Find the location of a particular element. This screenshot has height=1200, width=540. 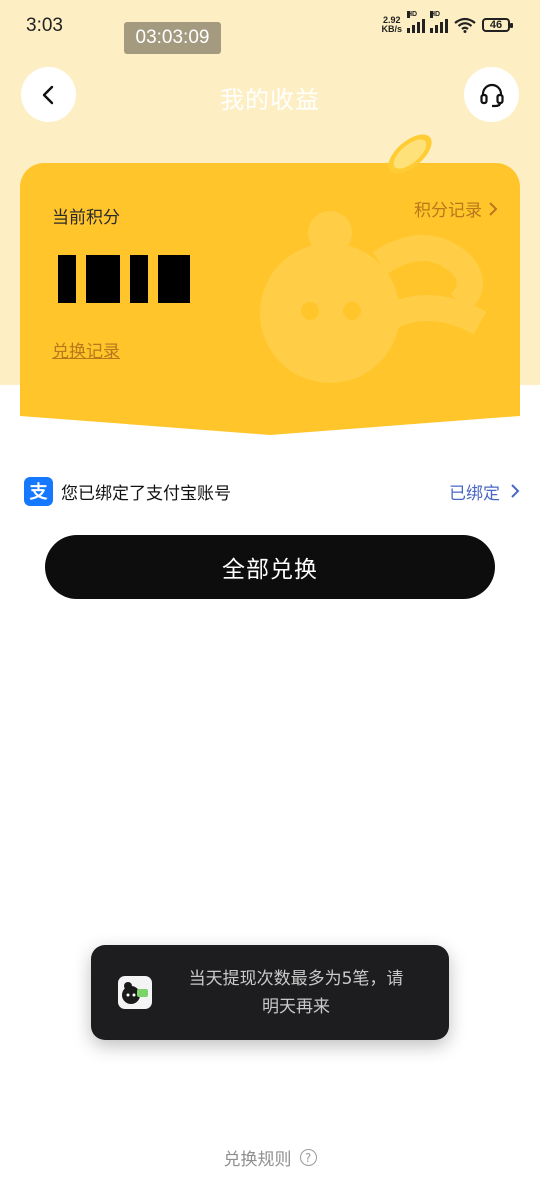

points-label: 当前积分 is located at coordinates (86, 218).